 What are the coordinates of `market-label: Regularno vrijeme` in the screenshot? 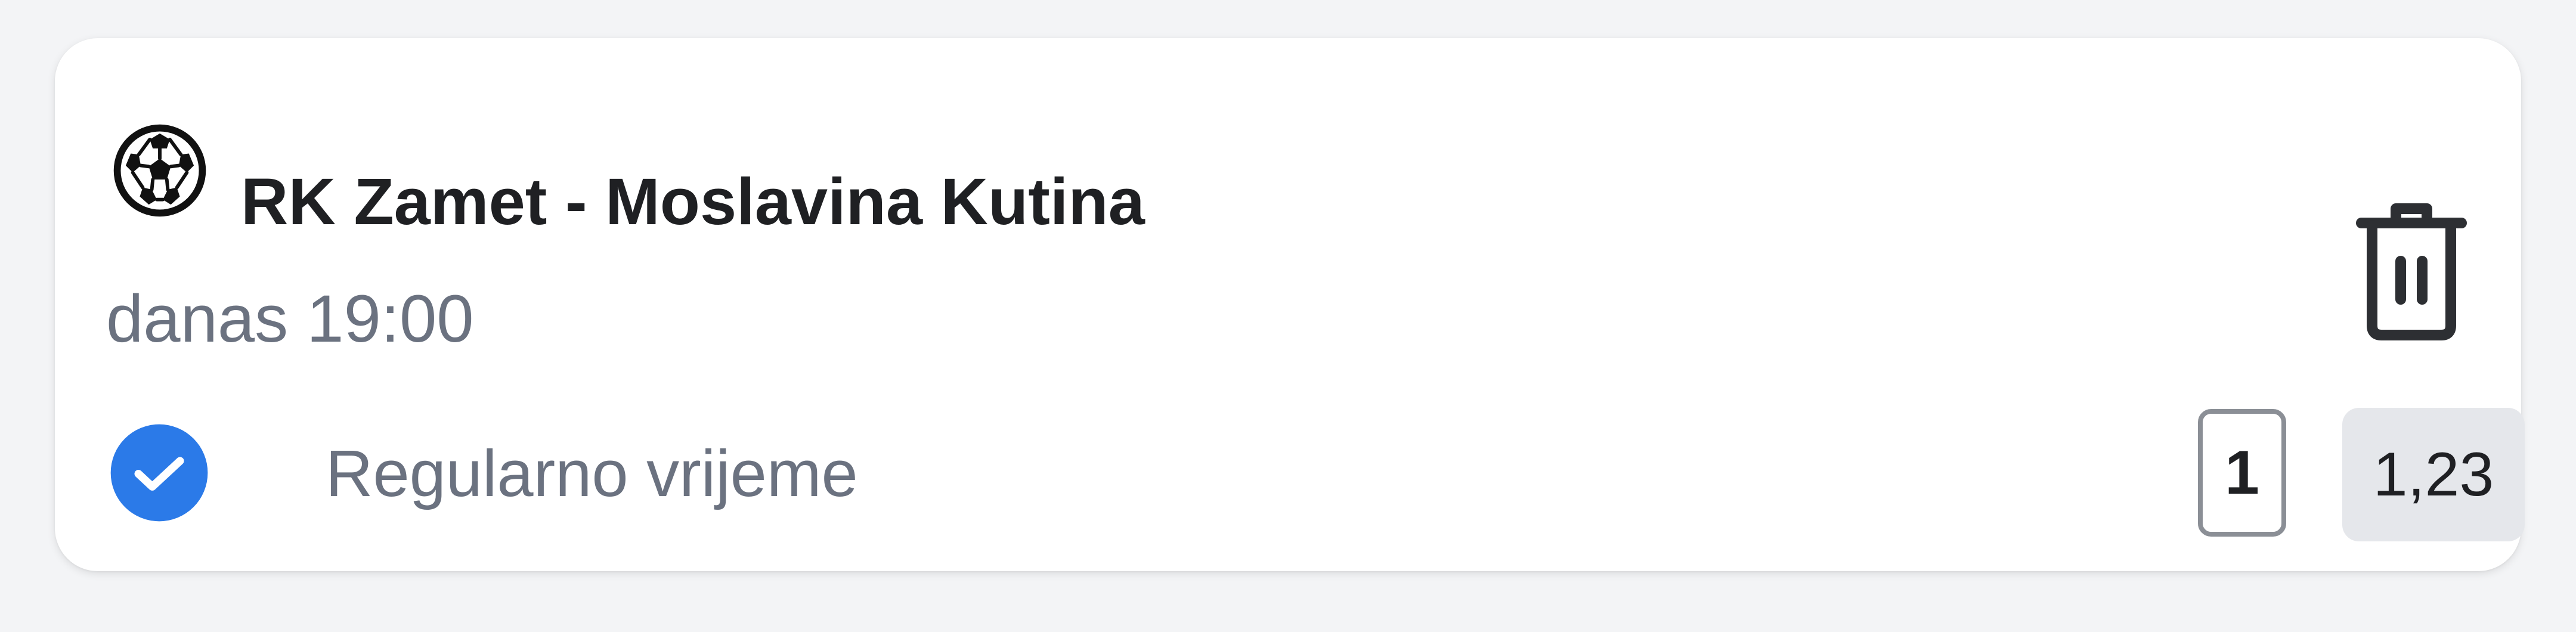 It's located at (592, 473).